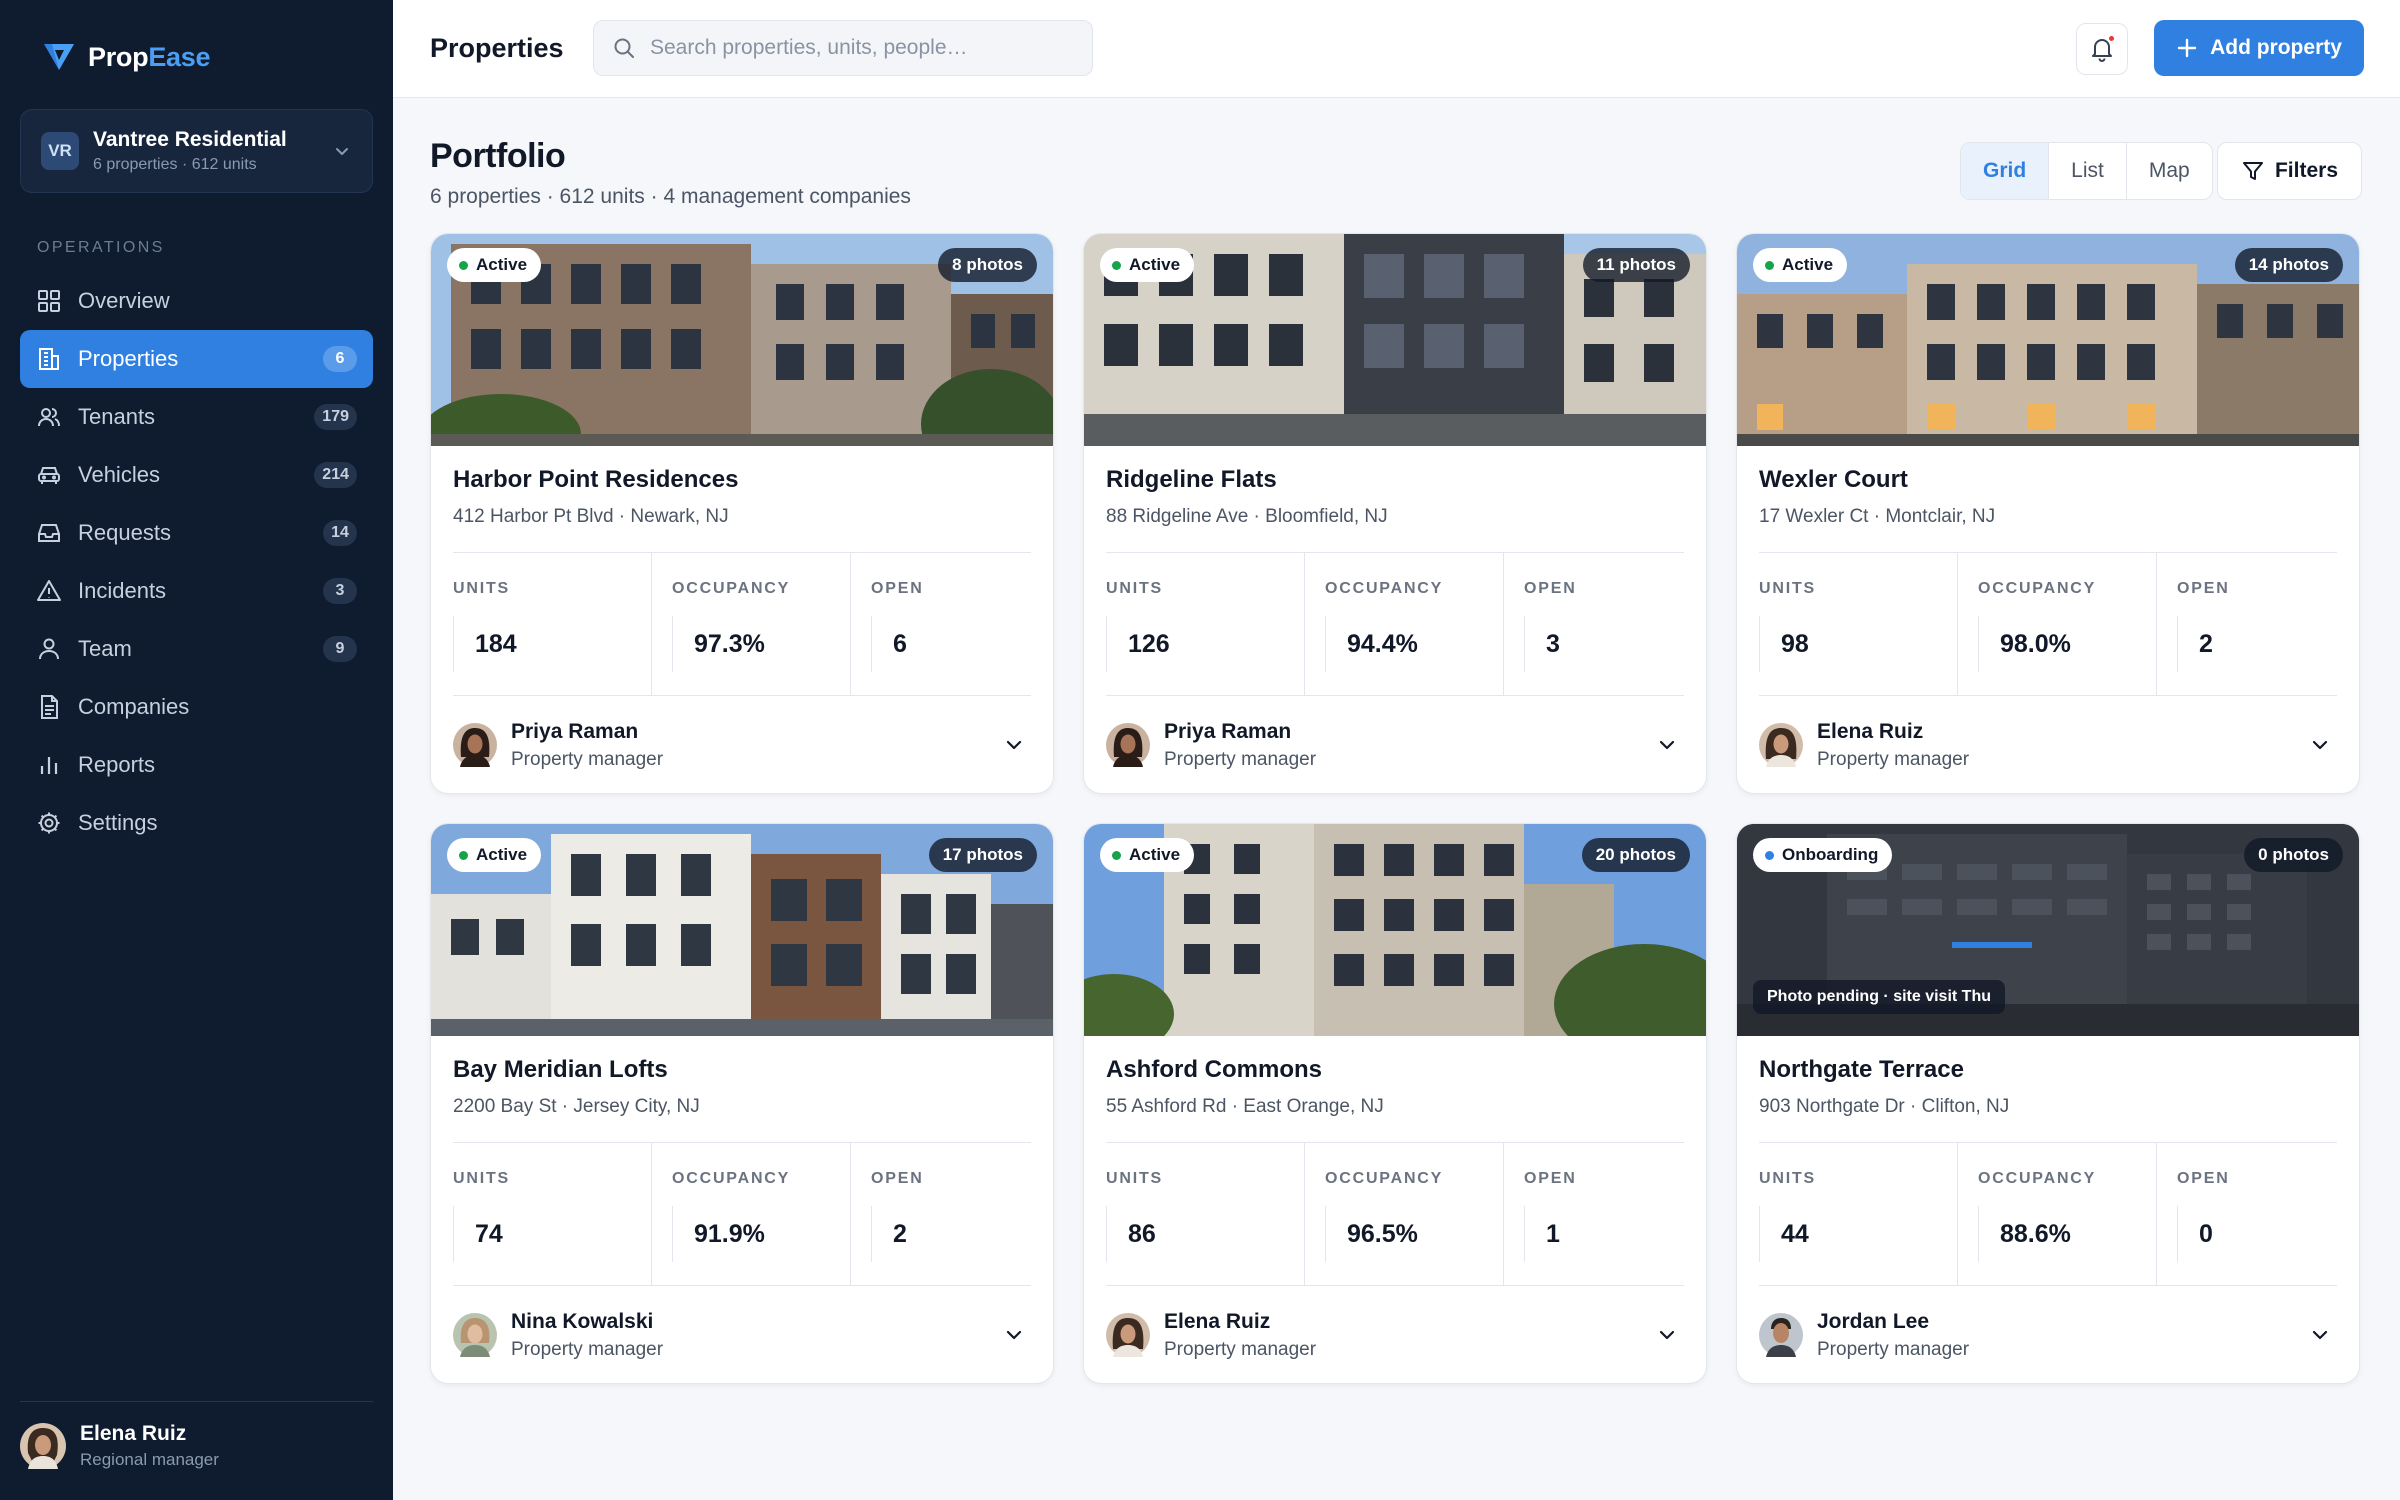 The width and height of the screenshot is (2400, 1500). Describe the element at coordinates (196, 1435) in the screenshot. I see `current-user: Elena Ruiz Regional manager` at that location.